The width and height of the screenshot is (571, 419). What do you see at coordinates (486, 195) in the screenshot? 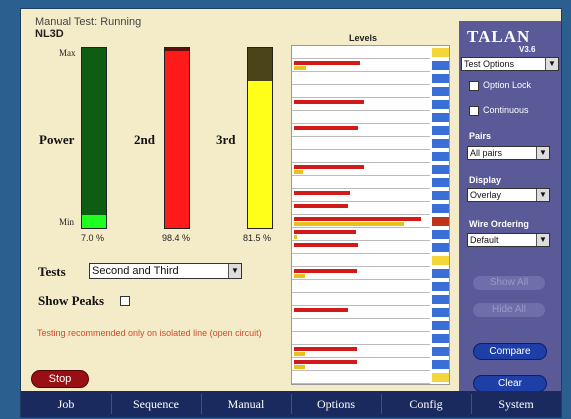
I see `display-value: Overlay` at bounding box center [486, 195].